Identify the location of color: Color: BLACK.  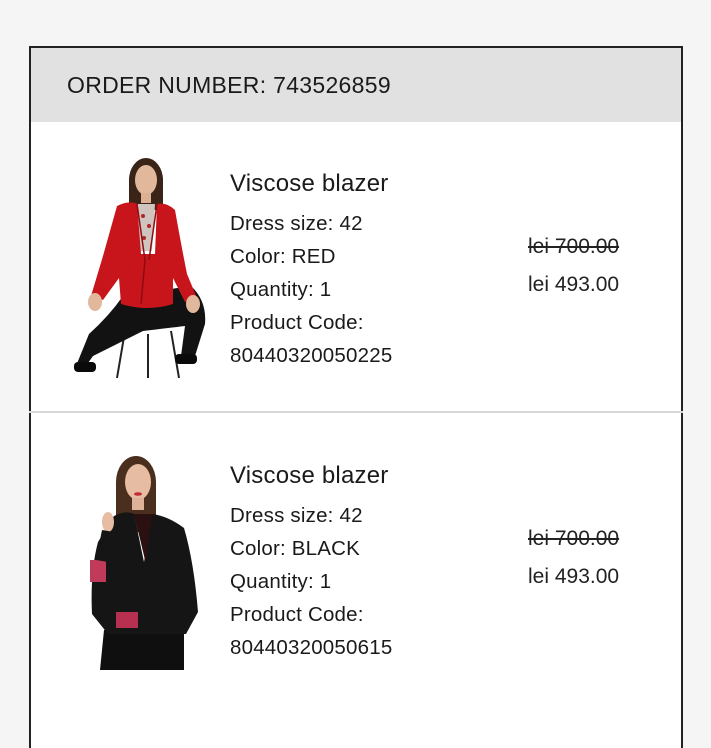
(295, 548).